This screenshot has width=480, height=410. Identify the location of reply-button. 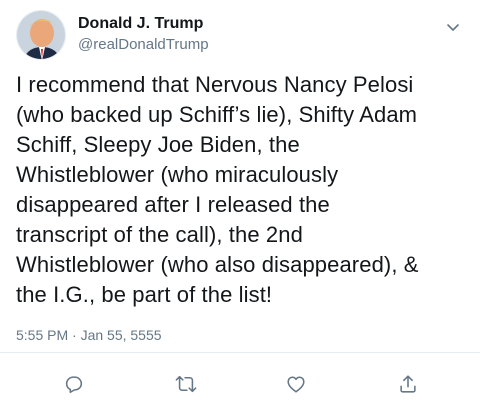
(74, 384).